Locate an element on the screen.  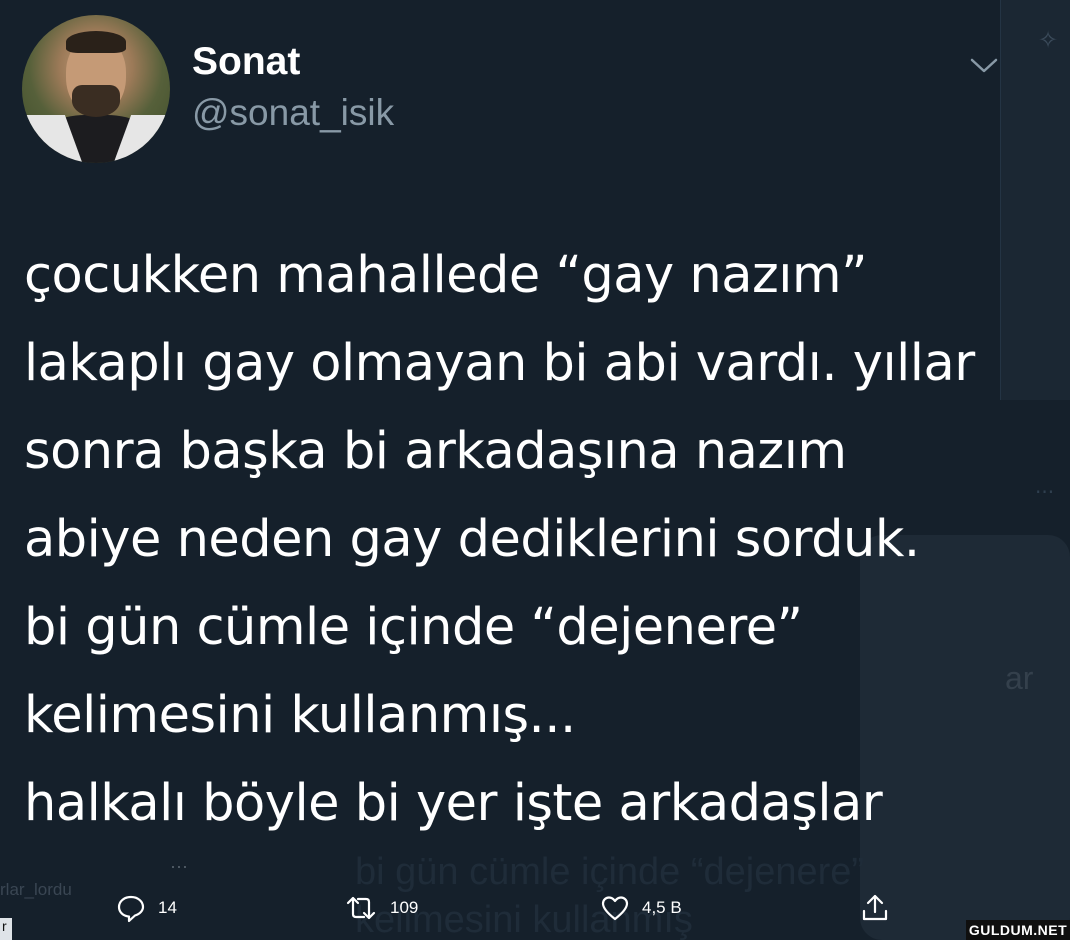
tweet-line: çocukken mahallede “gay nazım” is located at coordinates (446, 275).